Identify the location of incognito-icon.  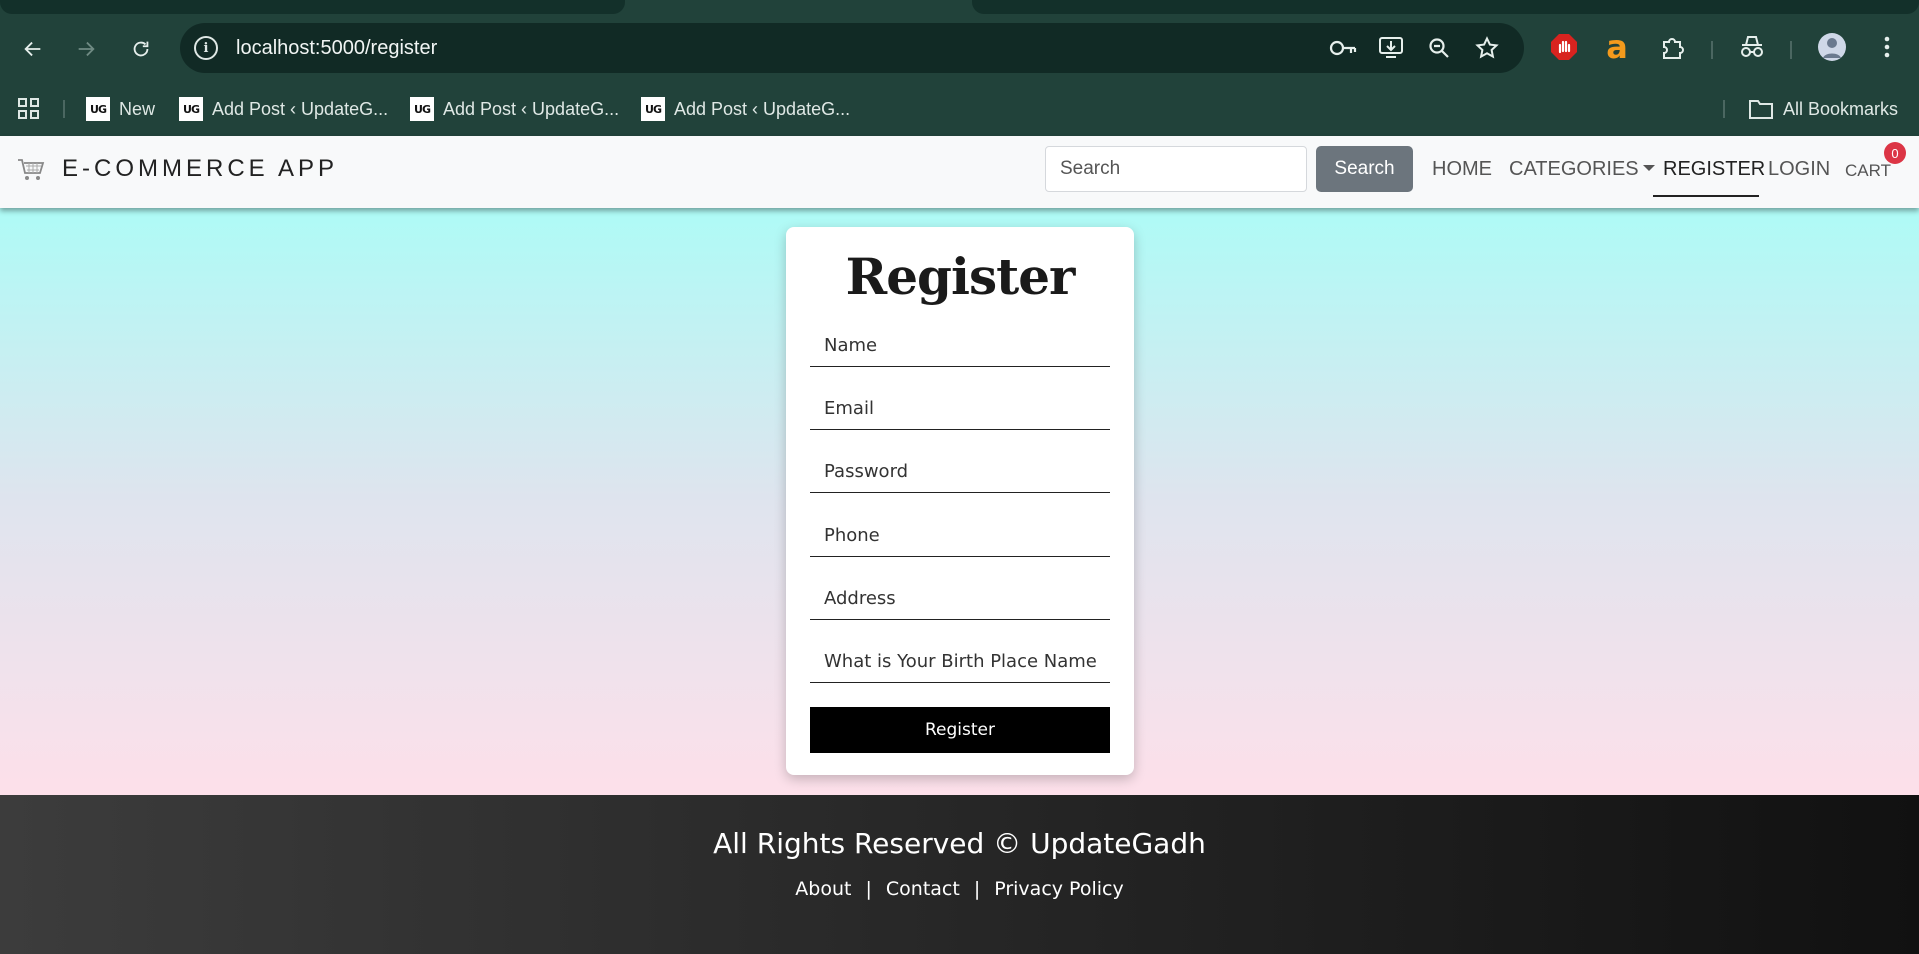
(1752, 47).